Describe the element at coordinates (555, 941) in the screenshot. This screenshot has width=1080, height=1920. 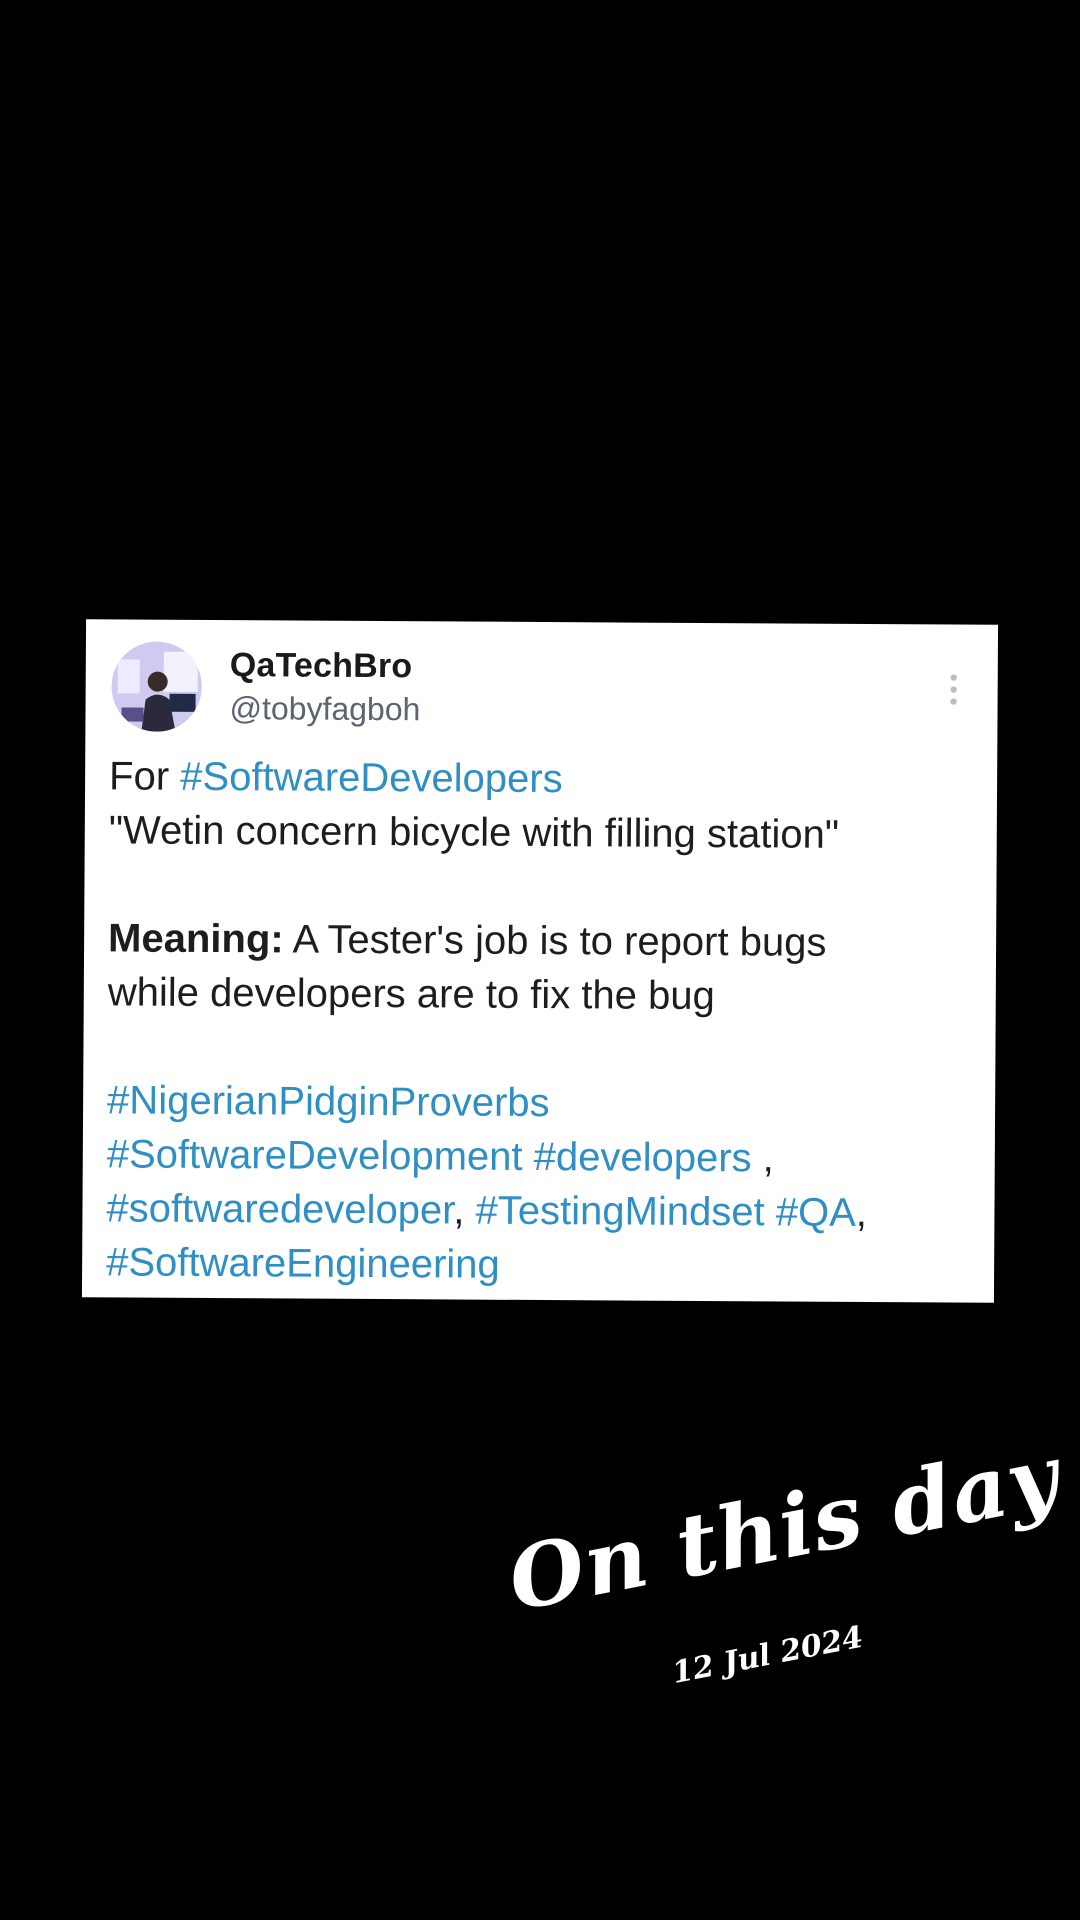
I see `meaning-text: A Tester's job is to report bugs` at that location.